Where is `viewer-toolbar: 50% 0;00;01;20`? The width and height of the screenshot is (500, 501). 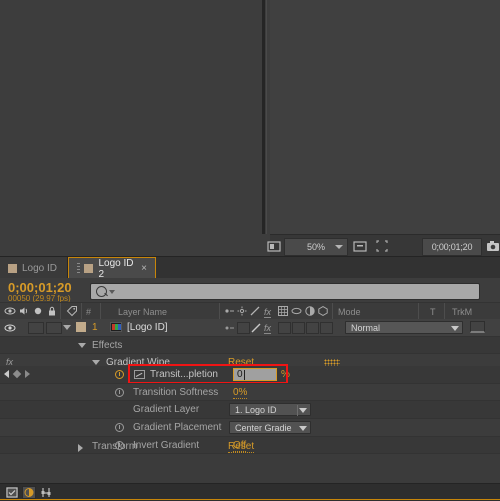 viewer-toolbar: 50% 0;00;01;20 is located at coordinates (383, 245).